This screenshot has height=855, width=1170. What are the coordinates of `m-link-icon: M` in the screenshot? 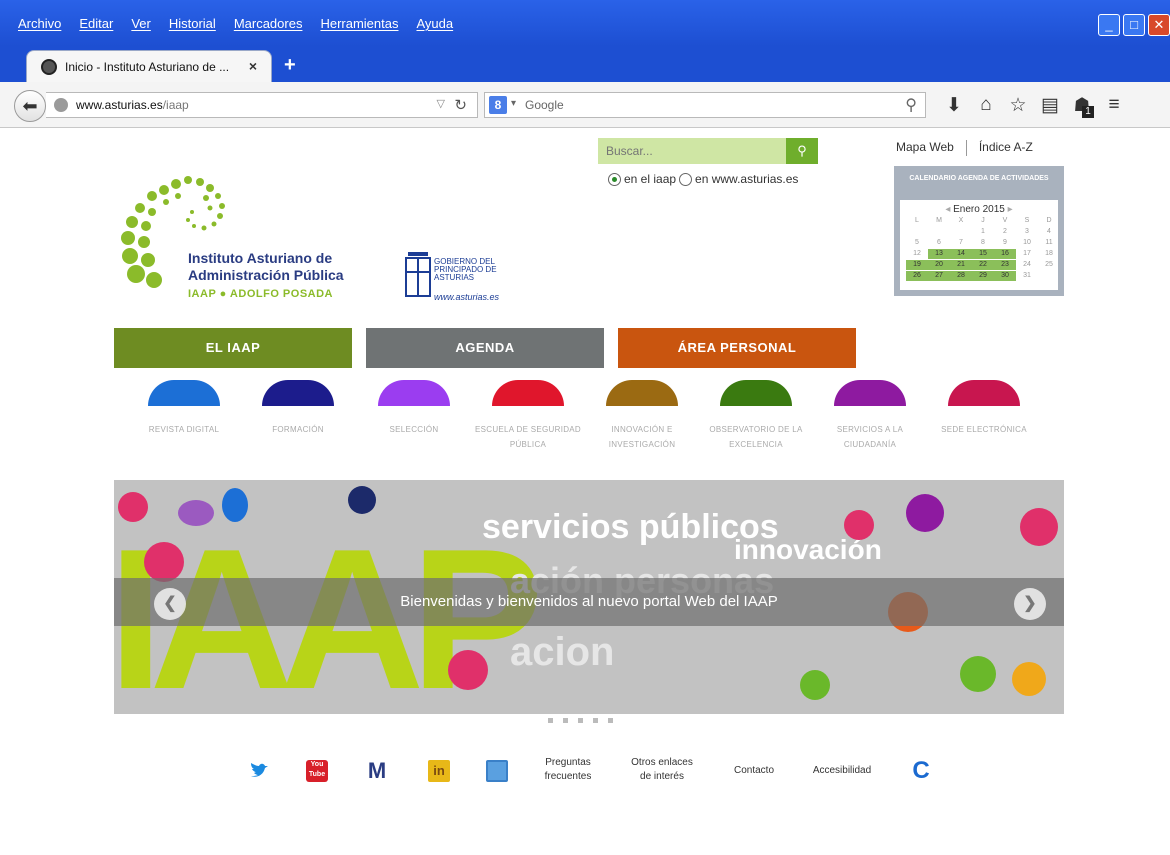 It's located at (377, 771).